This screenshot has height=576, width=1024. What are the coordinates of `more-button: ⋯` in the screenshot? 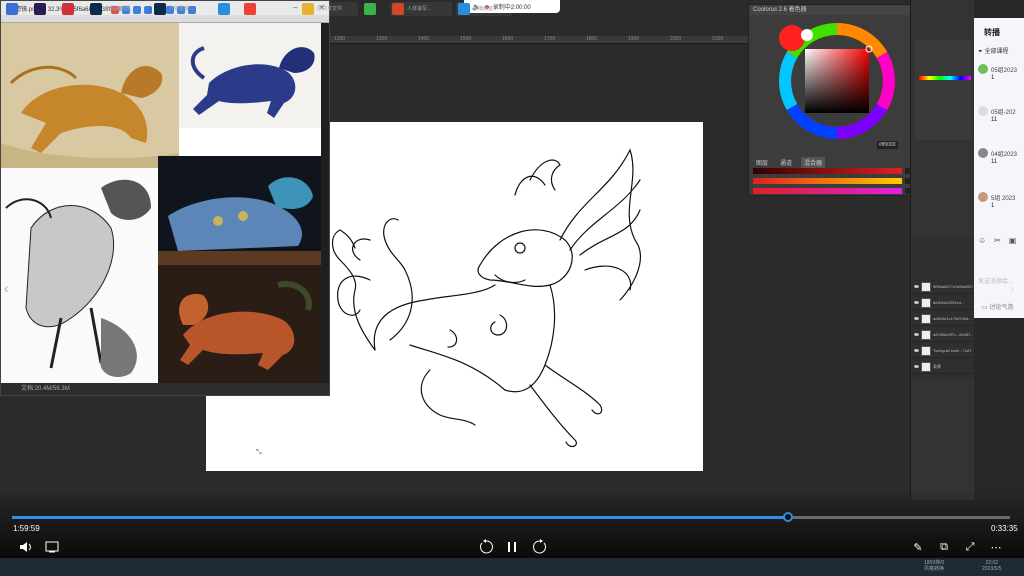 It's located at (996, 547).